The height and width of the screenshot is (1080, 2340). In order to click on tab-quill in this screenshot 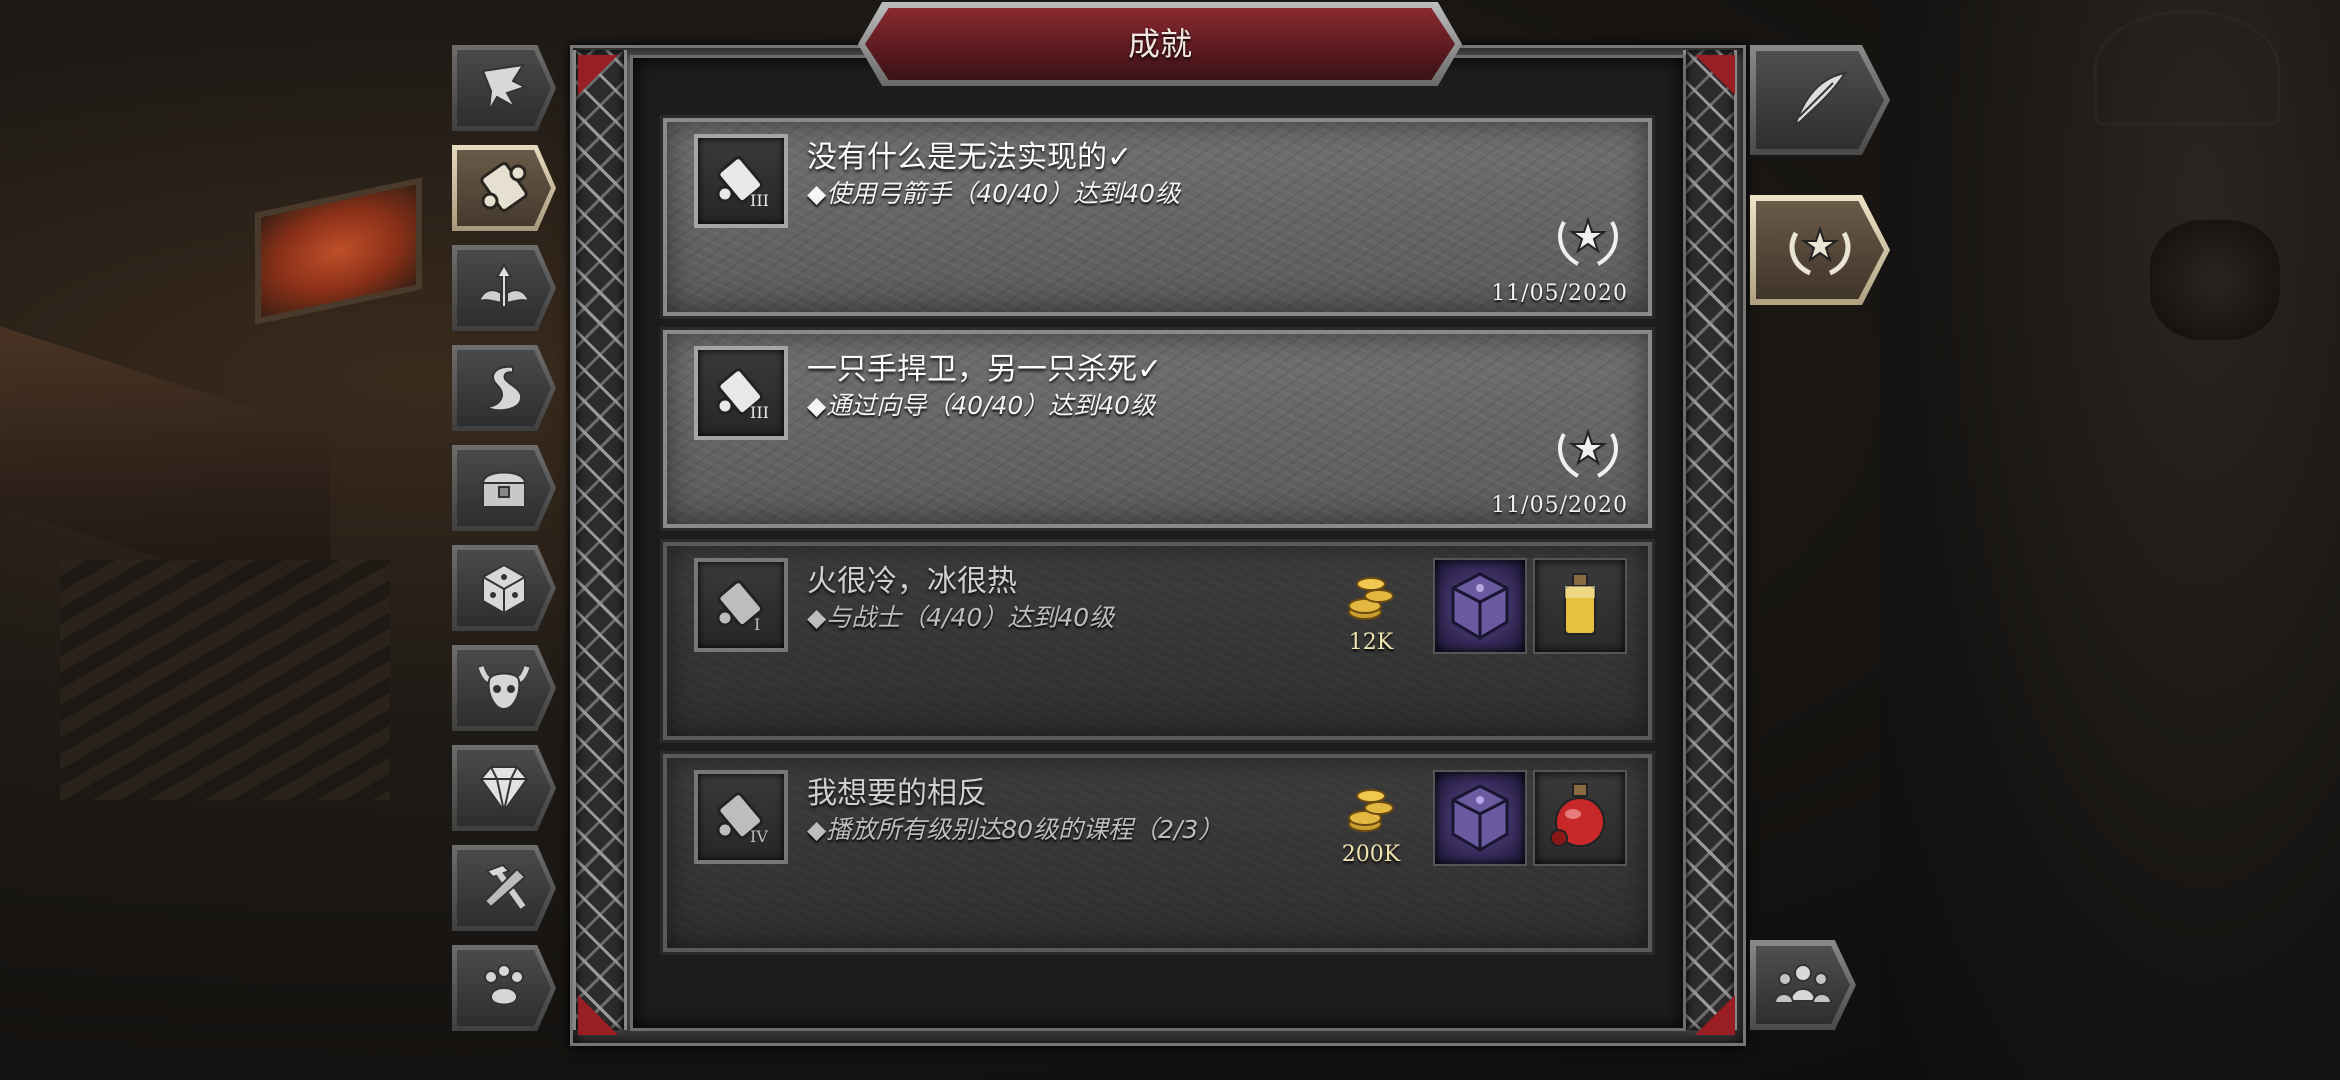, I will do `click(1820, 100)`.